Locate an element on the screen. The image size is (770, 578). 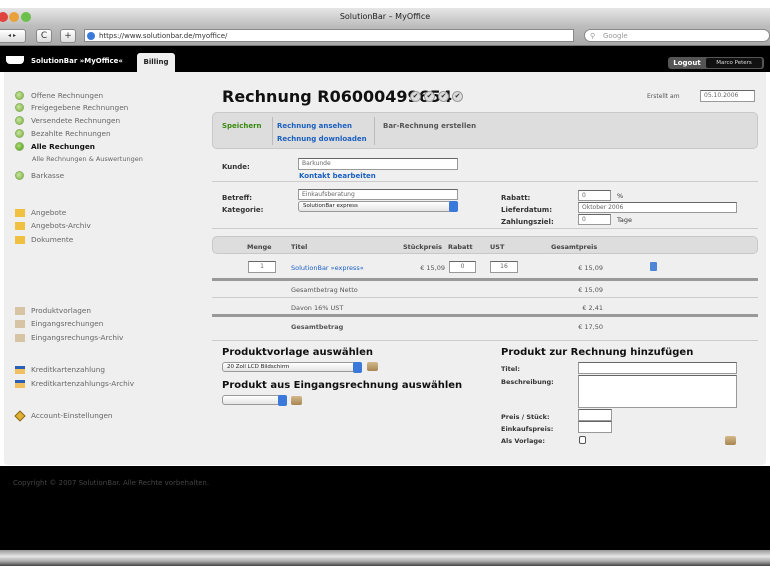
user-name: Marco Peters is located at coordinates (734, 63).